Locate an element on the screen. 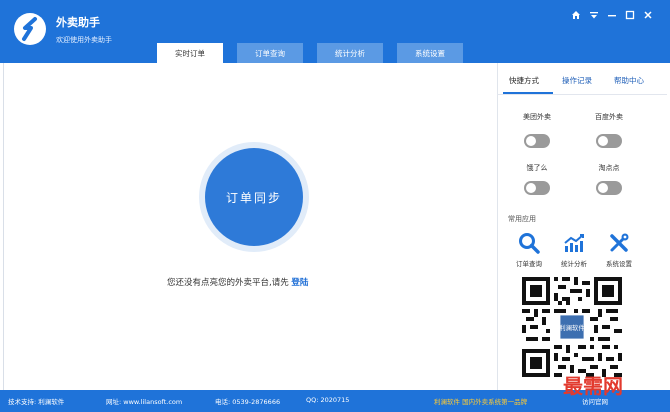 The image size is (670, 412). minimize-icon is located at coordinates (612, 15).